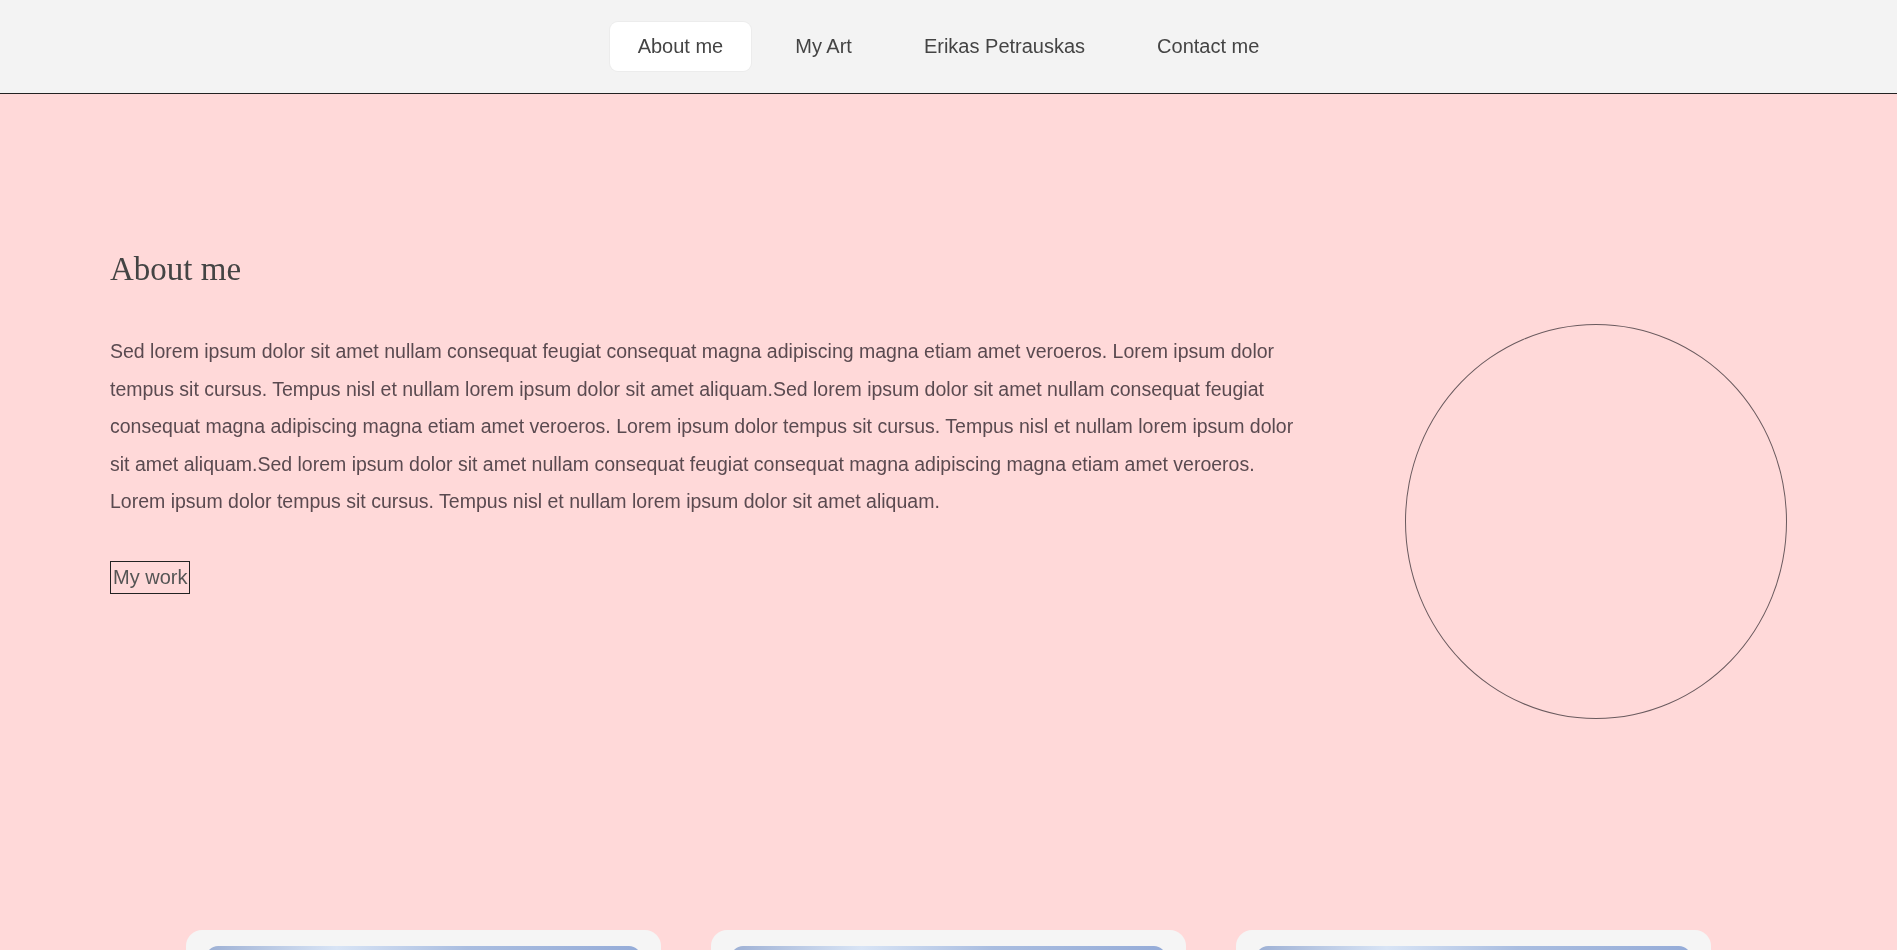  Describe the element at coordinates (176, 269) in the screenshot. I see `section-heading: About me` at that location.